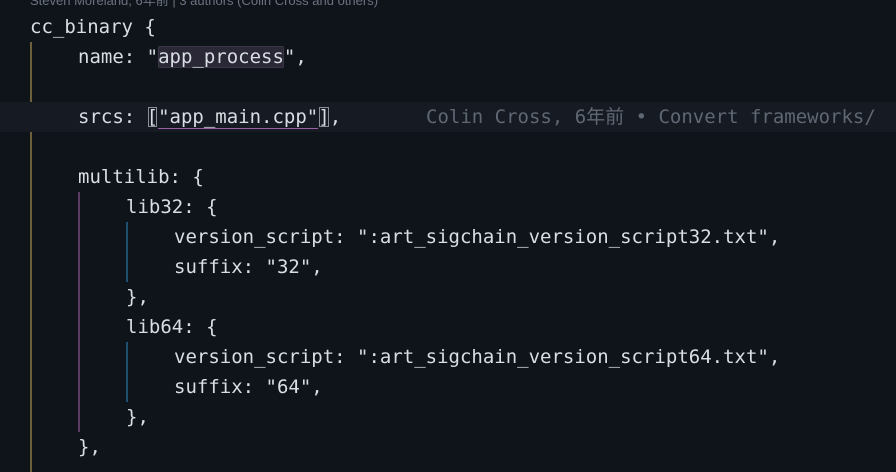 The height and width of the screenshot is (472, 896). What do you see at coordinates (238, 117) in the screenshot?
I see `string-literal: "app_main.cpp"` at bounding box center [238, 117].